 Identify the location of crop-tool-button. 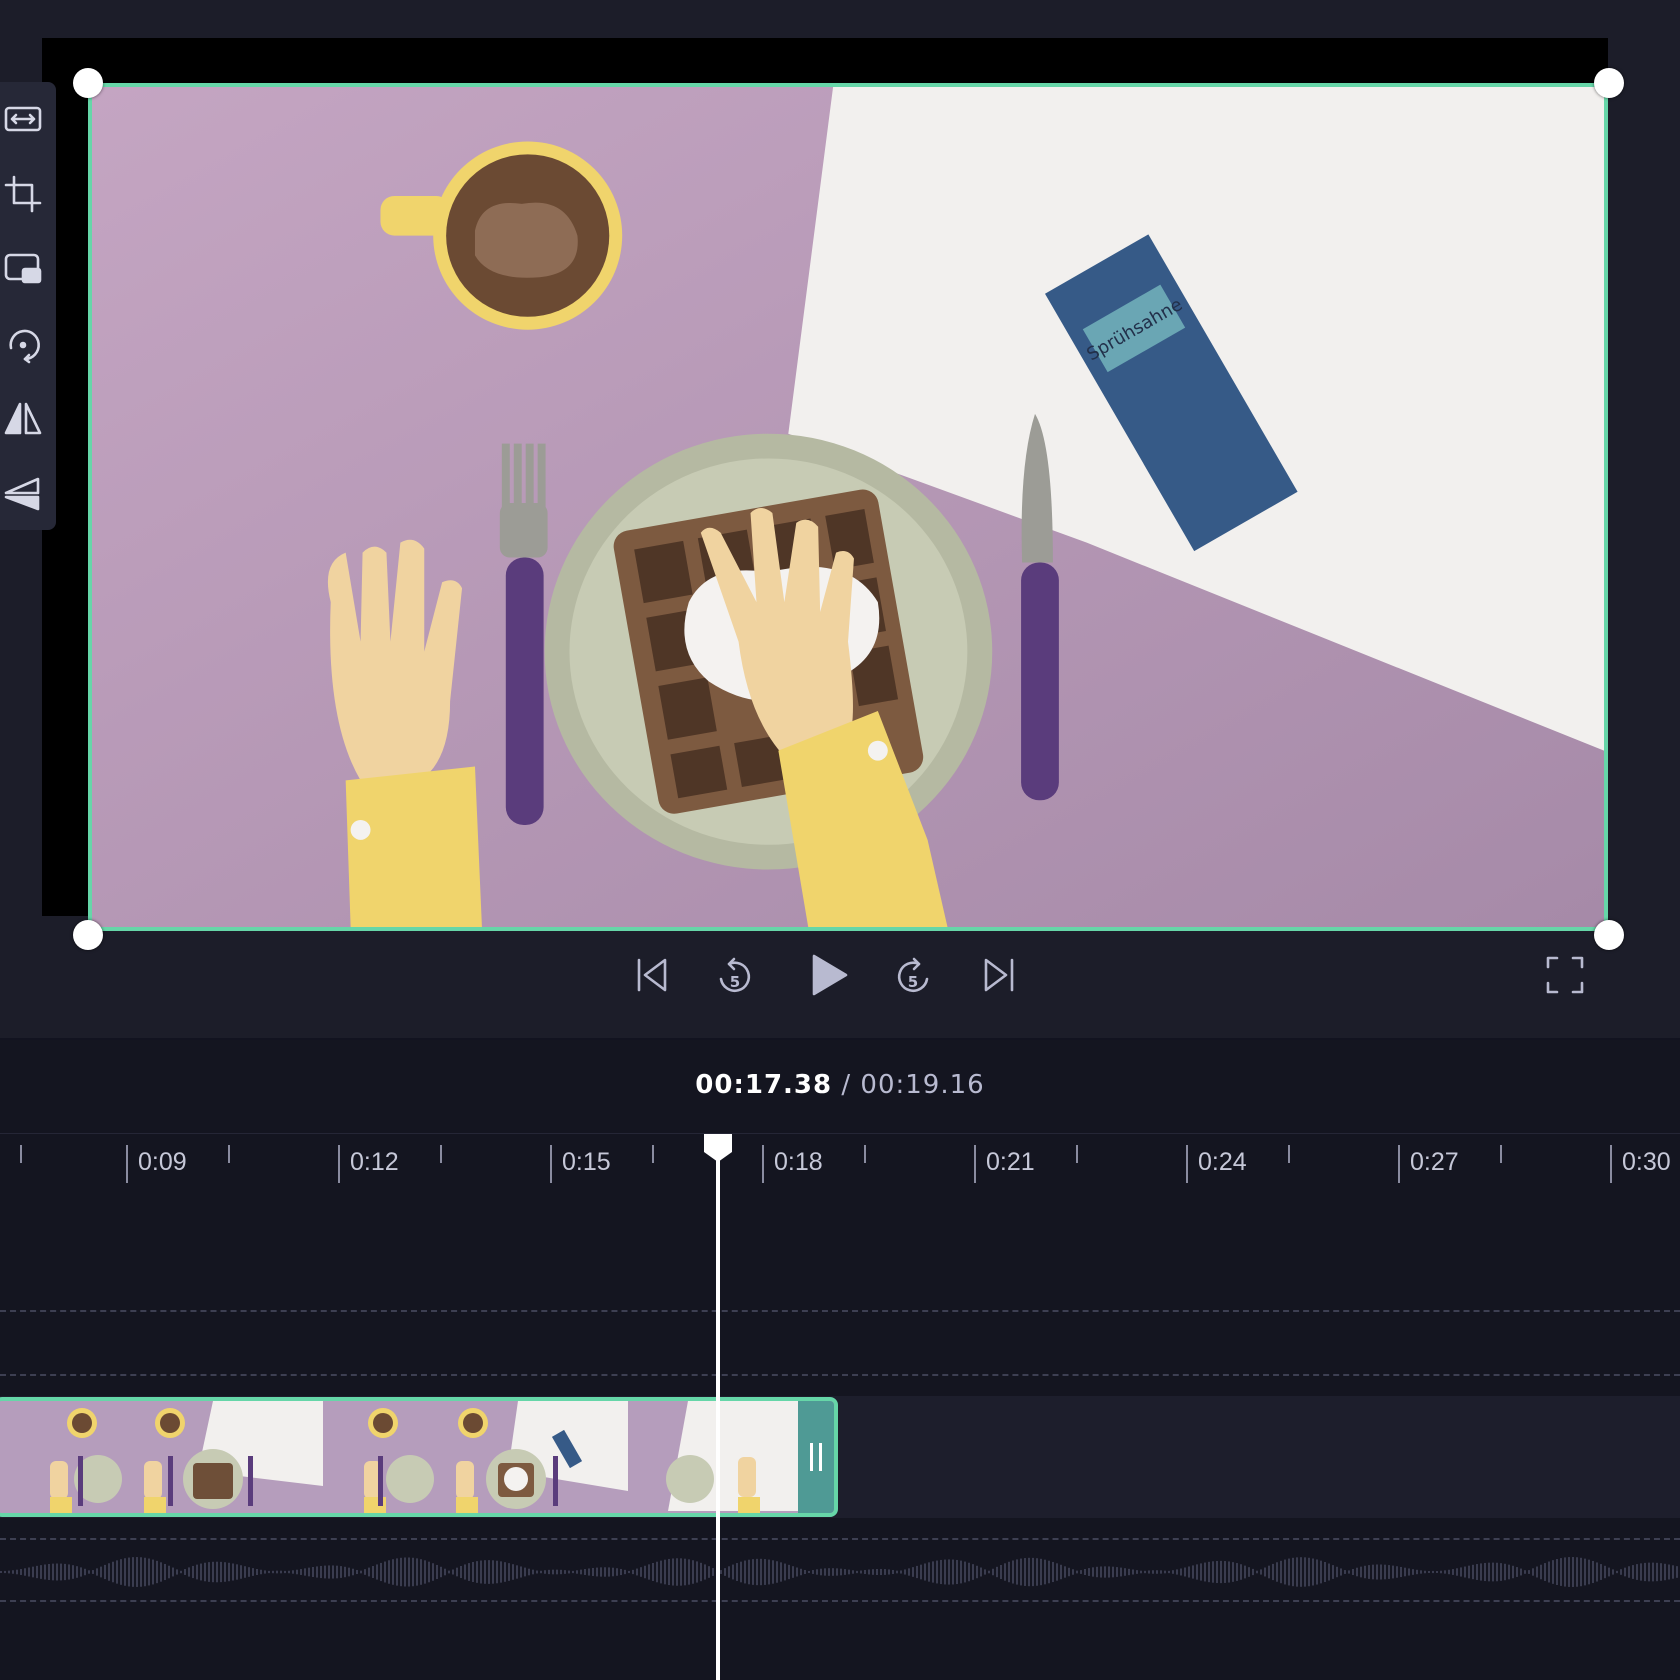
(23, 194).